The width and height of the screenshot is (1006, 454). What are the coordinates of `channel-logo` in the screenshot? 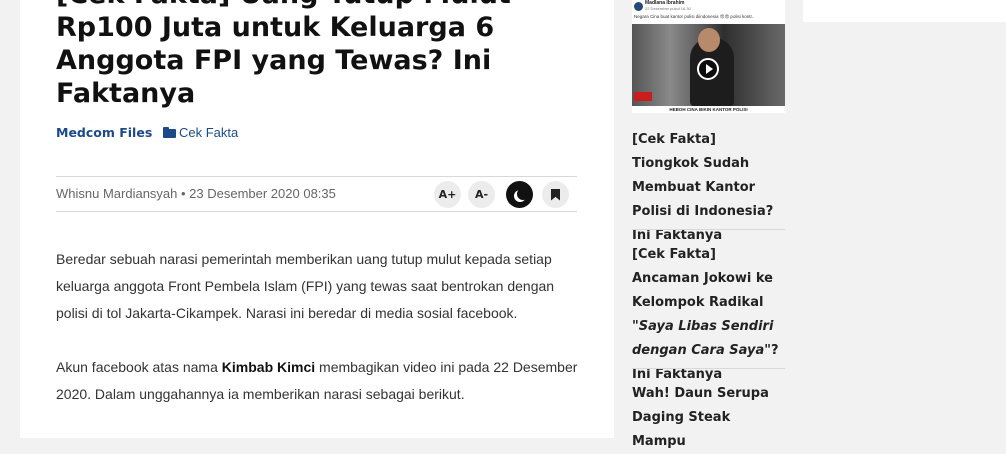 It's located at (643, 96).